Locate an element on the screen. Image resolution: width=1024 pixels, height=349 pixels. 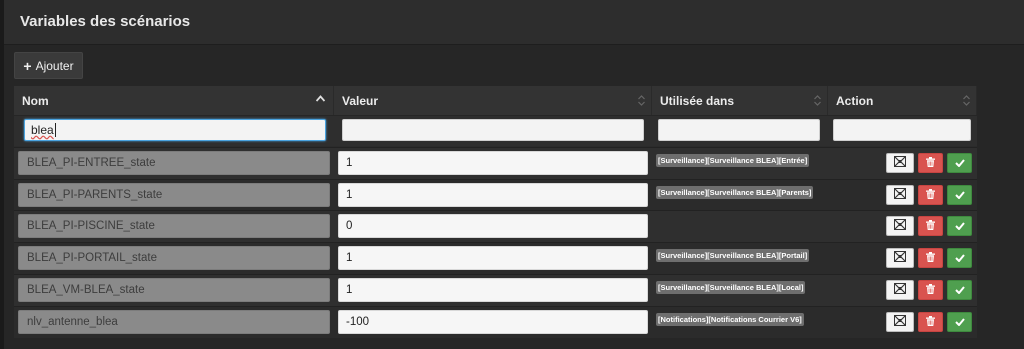
column-label: Nom is located at coordinates (35, 100).